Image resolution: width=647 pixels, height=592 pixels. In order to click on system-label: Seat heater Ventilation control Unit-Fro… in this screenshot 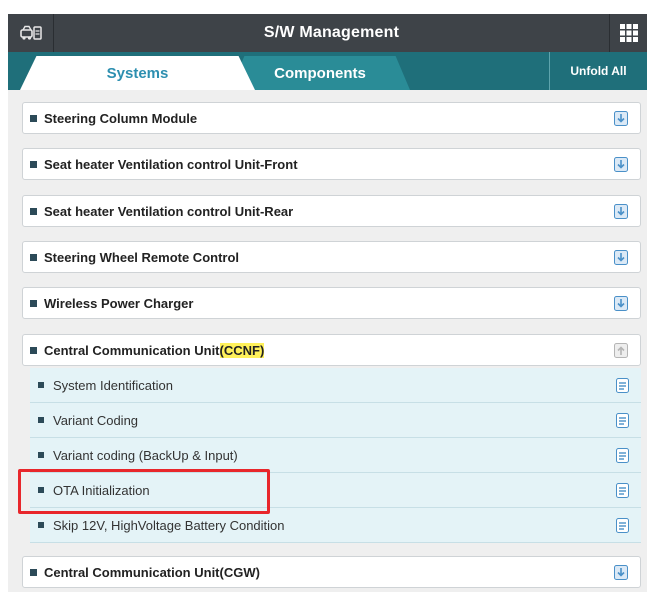, I will do `click(171, 164)`.